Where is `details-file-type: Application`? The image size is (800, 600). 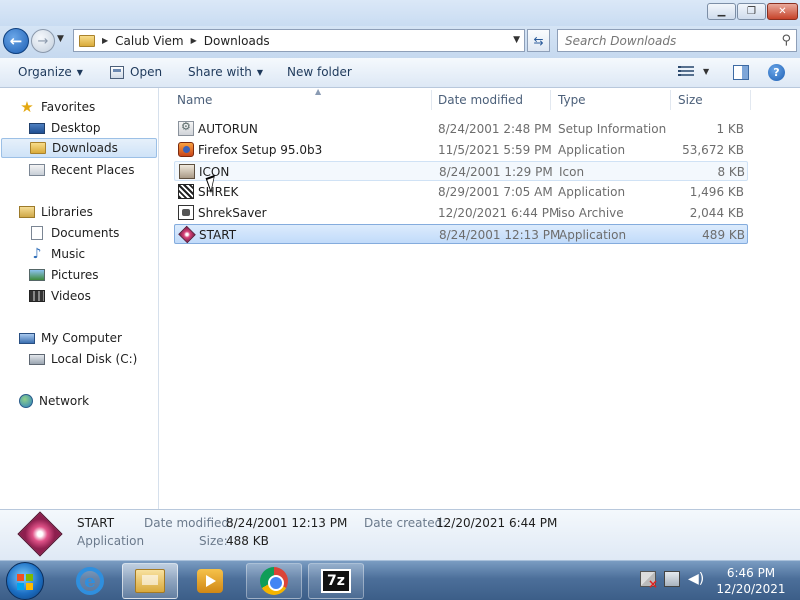 details-file-type: Application is located at coordinates (111, 541).